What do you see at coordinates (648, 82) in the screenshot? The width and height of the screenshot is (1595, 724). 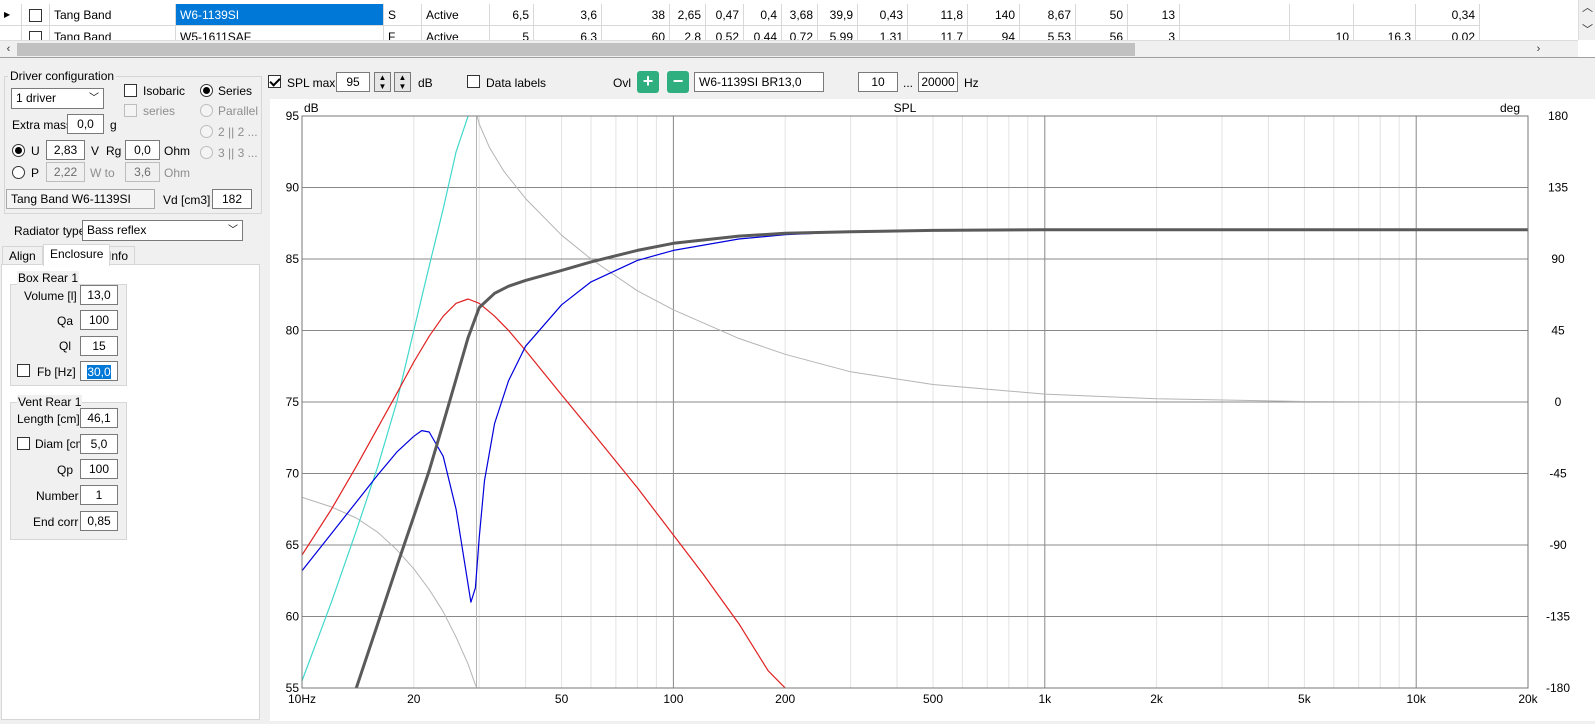 I see `add-overlay-icon: +` at bounding box center [648, 82].